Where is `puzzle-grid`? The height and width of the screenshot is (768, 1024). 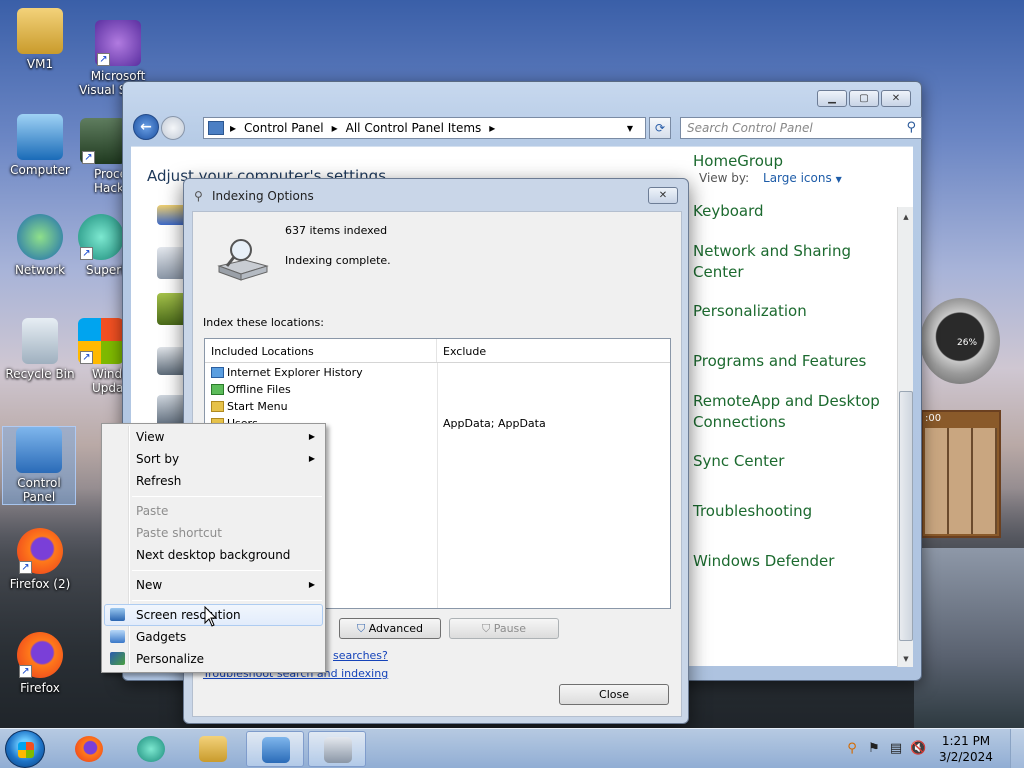 puzzle-grid is located at coordinates (961, 481).